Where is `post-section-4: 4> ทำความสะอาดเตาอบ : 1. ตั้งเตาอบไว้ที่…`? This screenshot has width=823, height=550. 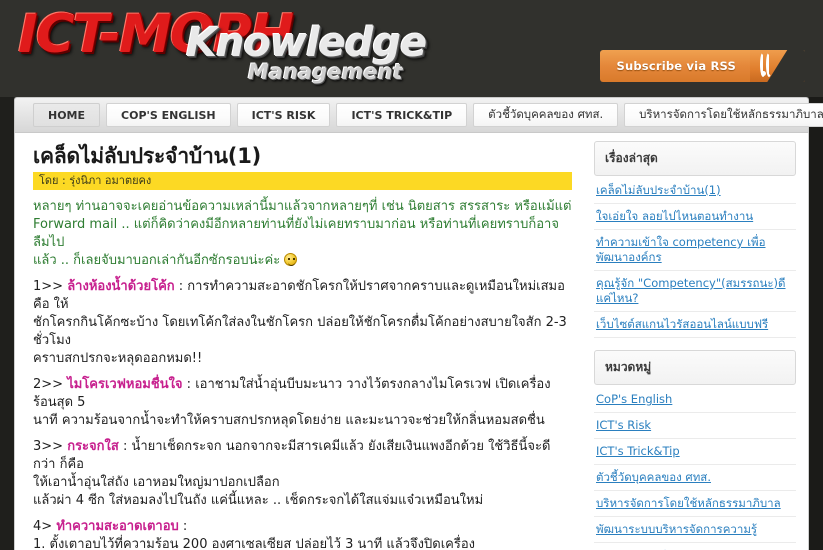
post-section-4: 4> ทำความสะอาดเตาอบ : 1. ตั้งเตาอบไว้ที่… is located at coordinates (302, 534).